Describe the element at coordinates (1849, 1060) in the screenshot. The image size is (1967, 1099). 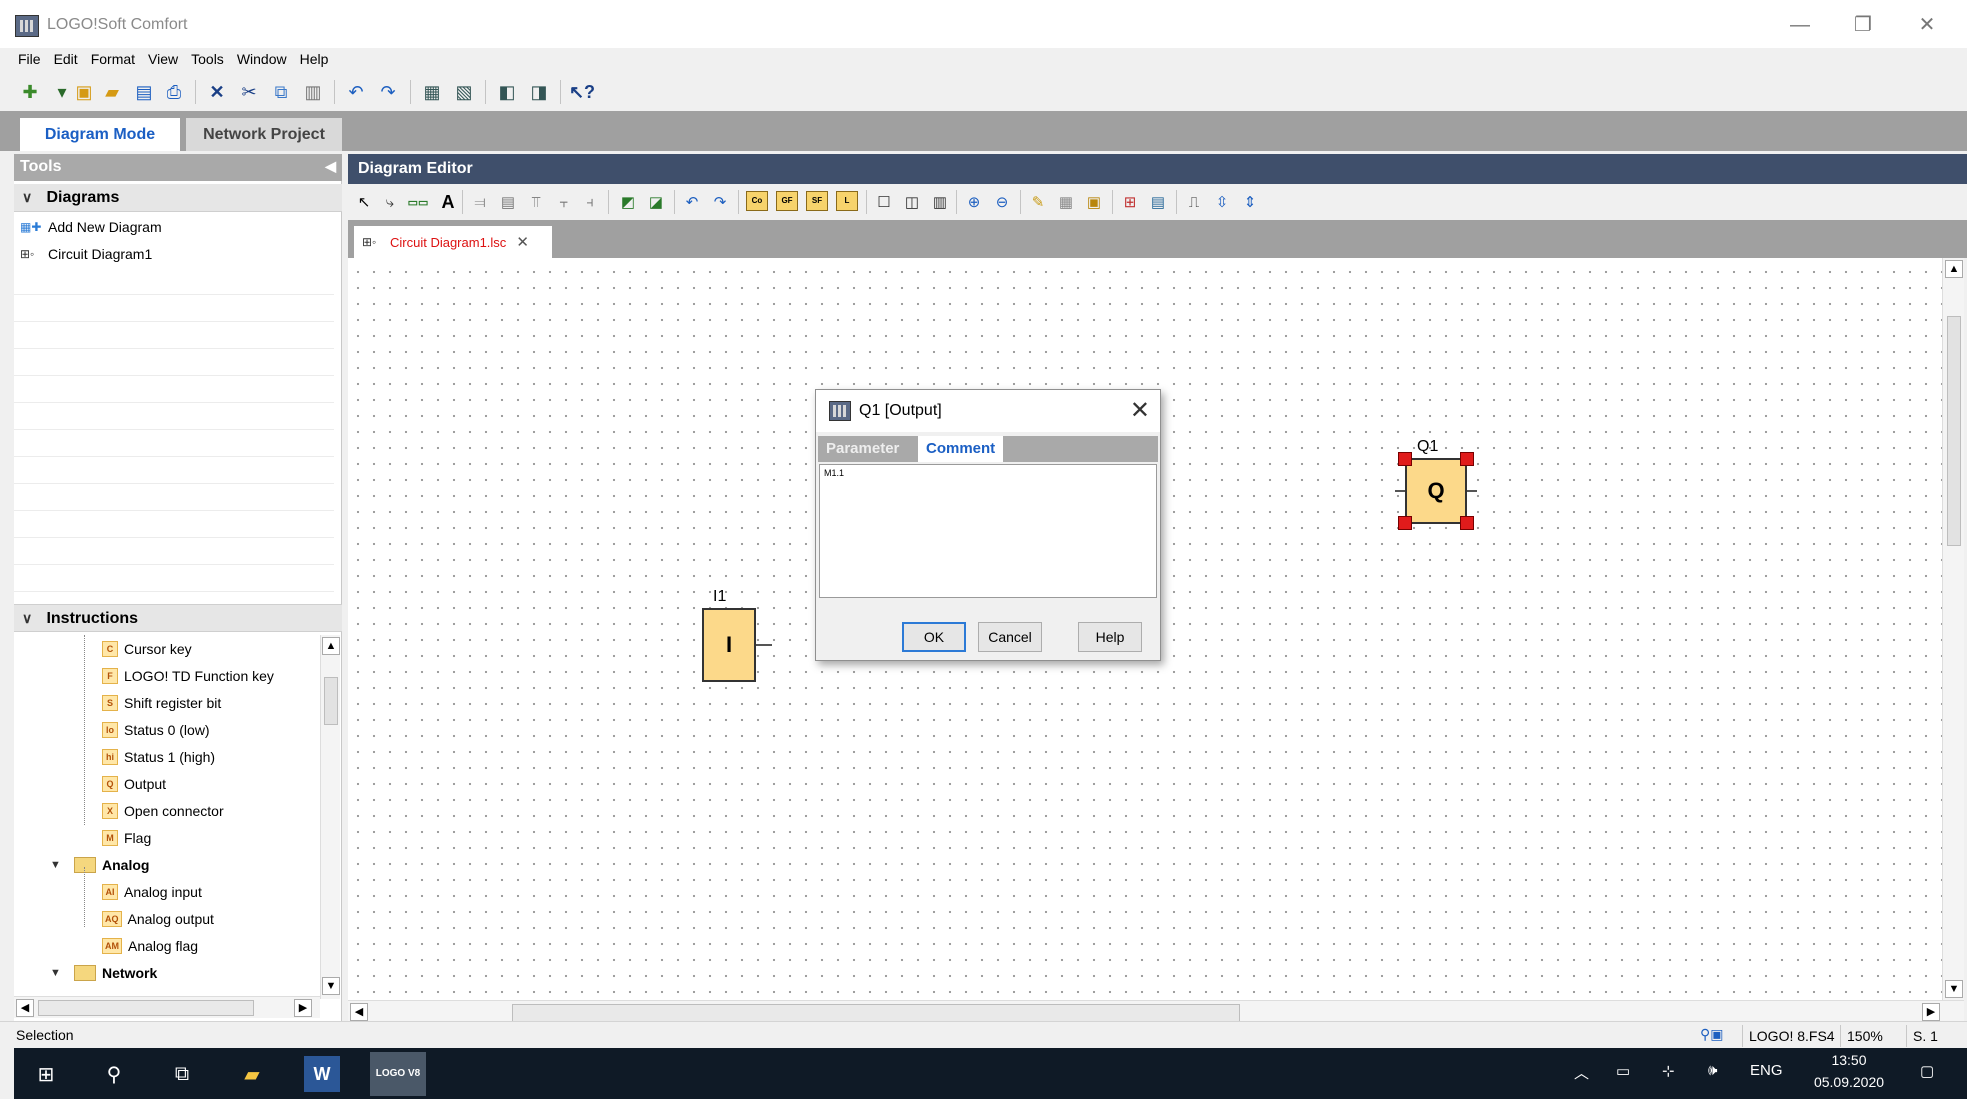
I see `clock-time: 13:50` at that location.